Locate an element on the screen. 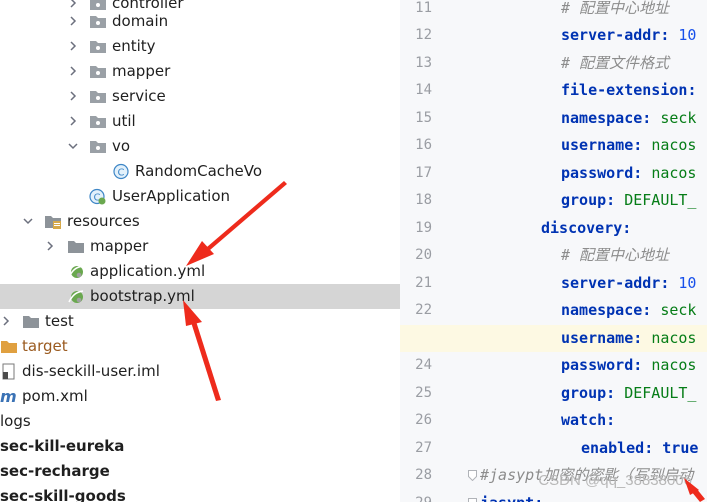  line-number: 22 is located at coordinates (423, 310).